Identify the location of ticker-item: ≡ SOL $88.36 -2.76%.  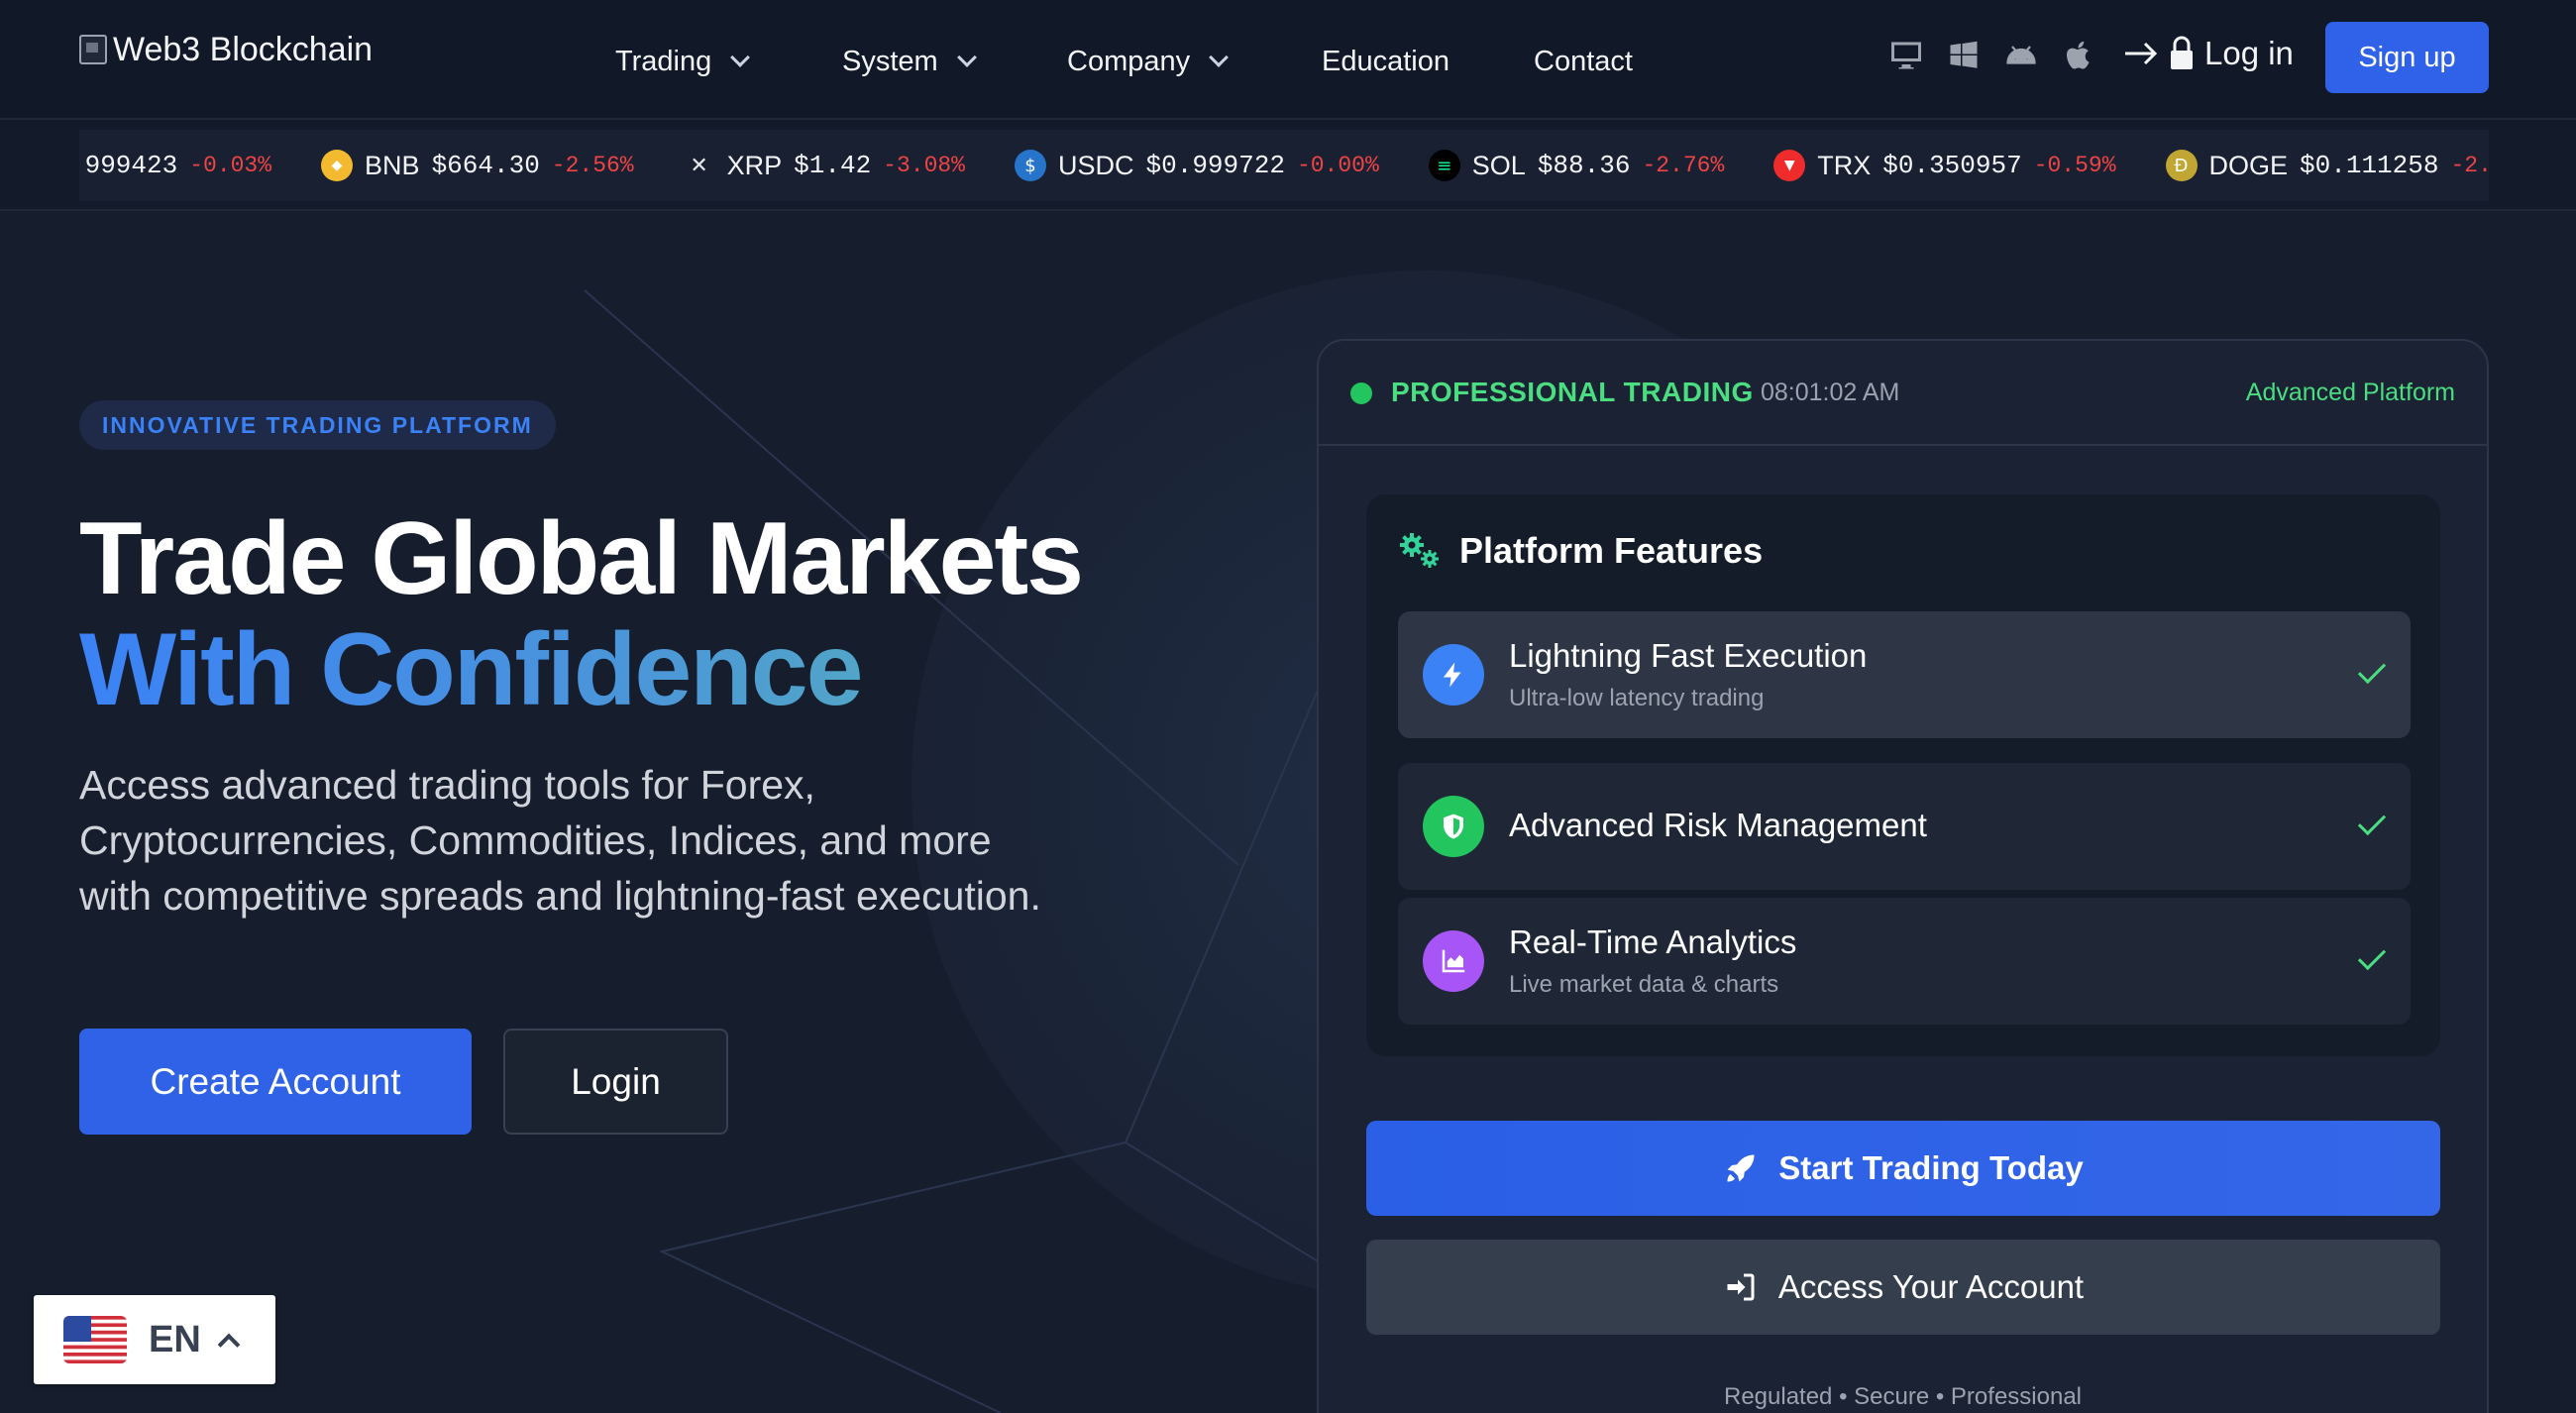
(1577, 166).